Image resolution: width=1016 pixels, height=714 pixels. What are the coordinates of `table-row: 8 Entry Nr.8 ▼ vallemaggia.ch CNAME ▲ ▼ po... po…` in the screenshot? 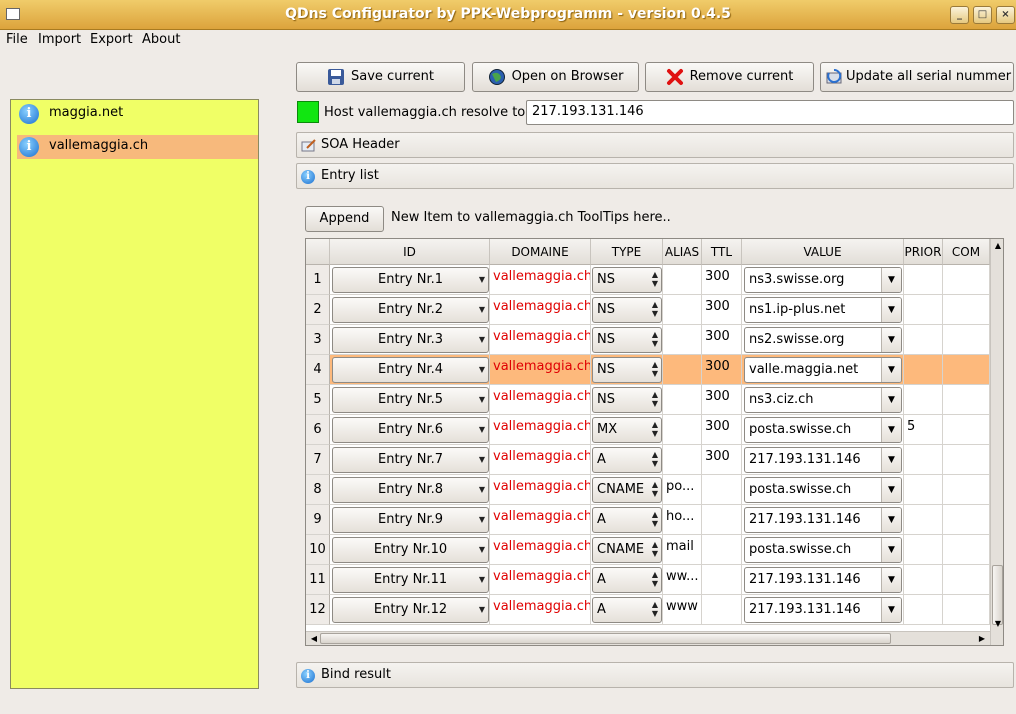 It's located at (648, 490).